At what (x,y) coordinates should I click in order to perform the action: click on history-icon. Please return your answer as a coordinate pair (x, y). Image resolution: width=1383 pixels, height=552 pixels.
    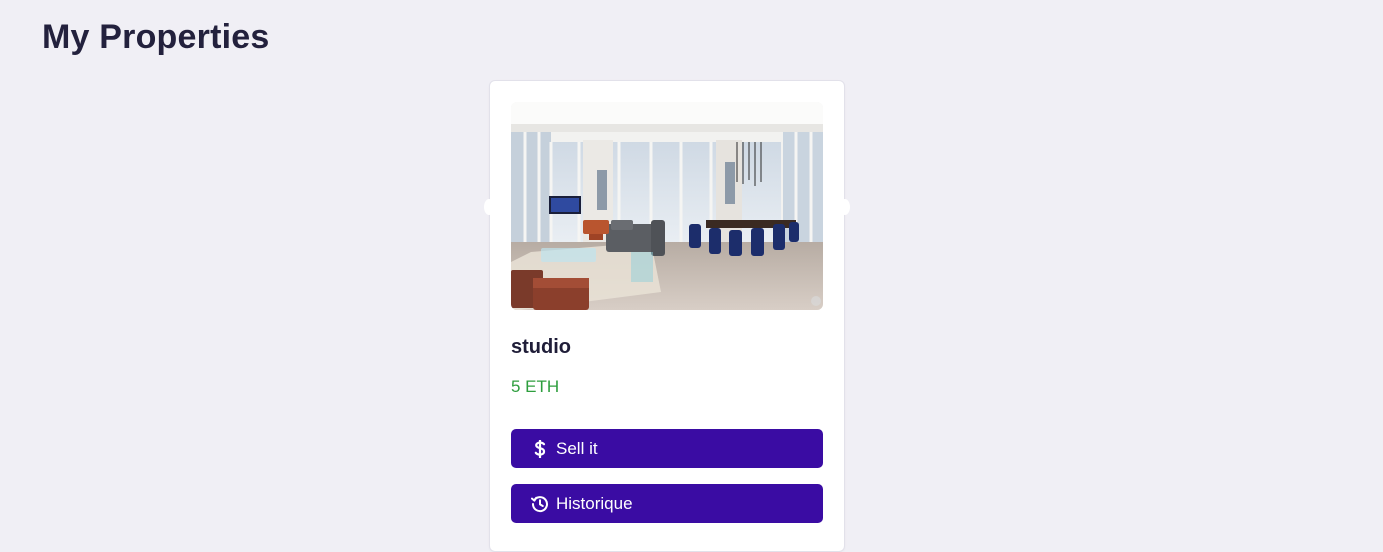
    Looking at the image, I should click on (540, 504).